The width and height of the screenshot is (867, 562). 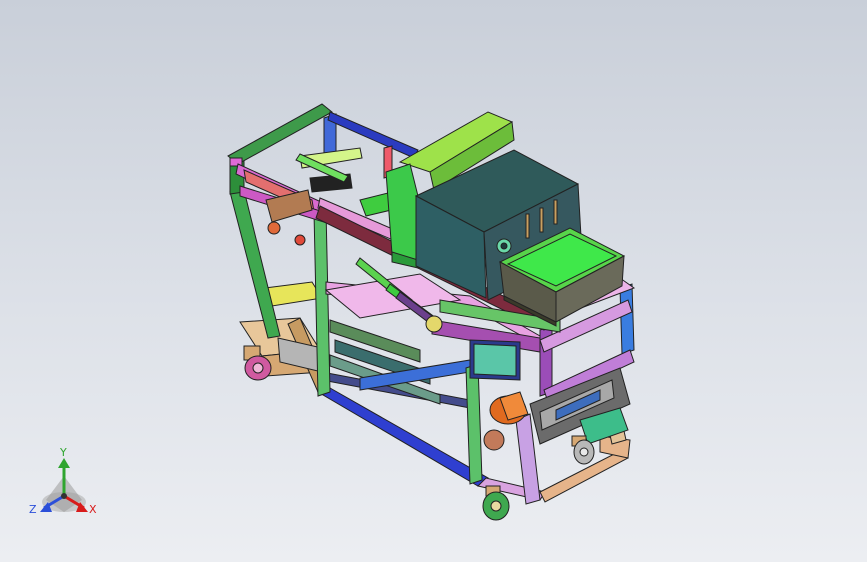 I want to click on z-axis-label: Z, so click(x=33, y=509).